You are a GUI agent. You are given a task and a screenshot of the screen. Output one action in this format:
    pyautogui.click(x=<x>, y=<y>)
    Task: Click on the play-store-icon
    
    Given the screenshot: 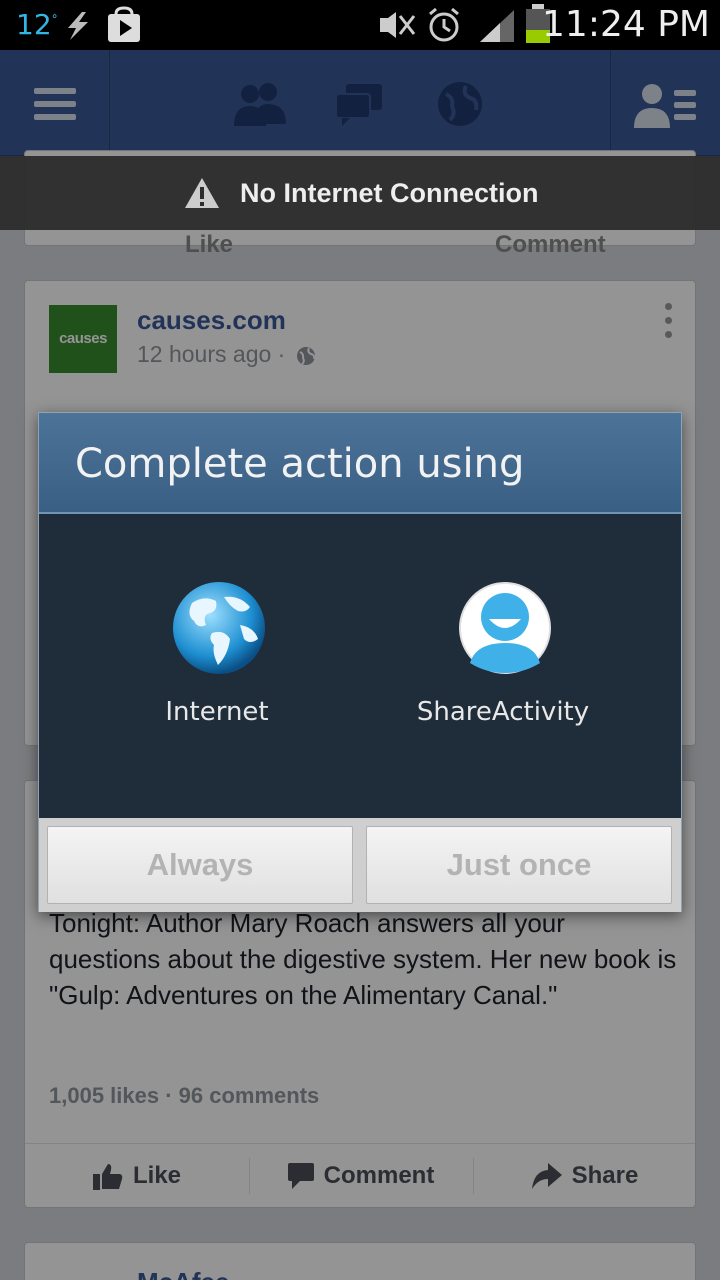 What is the action you would take?
    pyautogui.click(x=124, y=24)
    